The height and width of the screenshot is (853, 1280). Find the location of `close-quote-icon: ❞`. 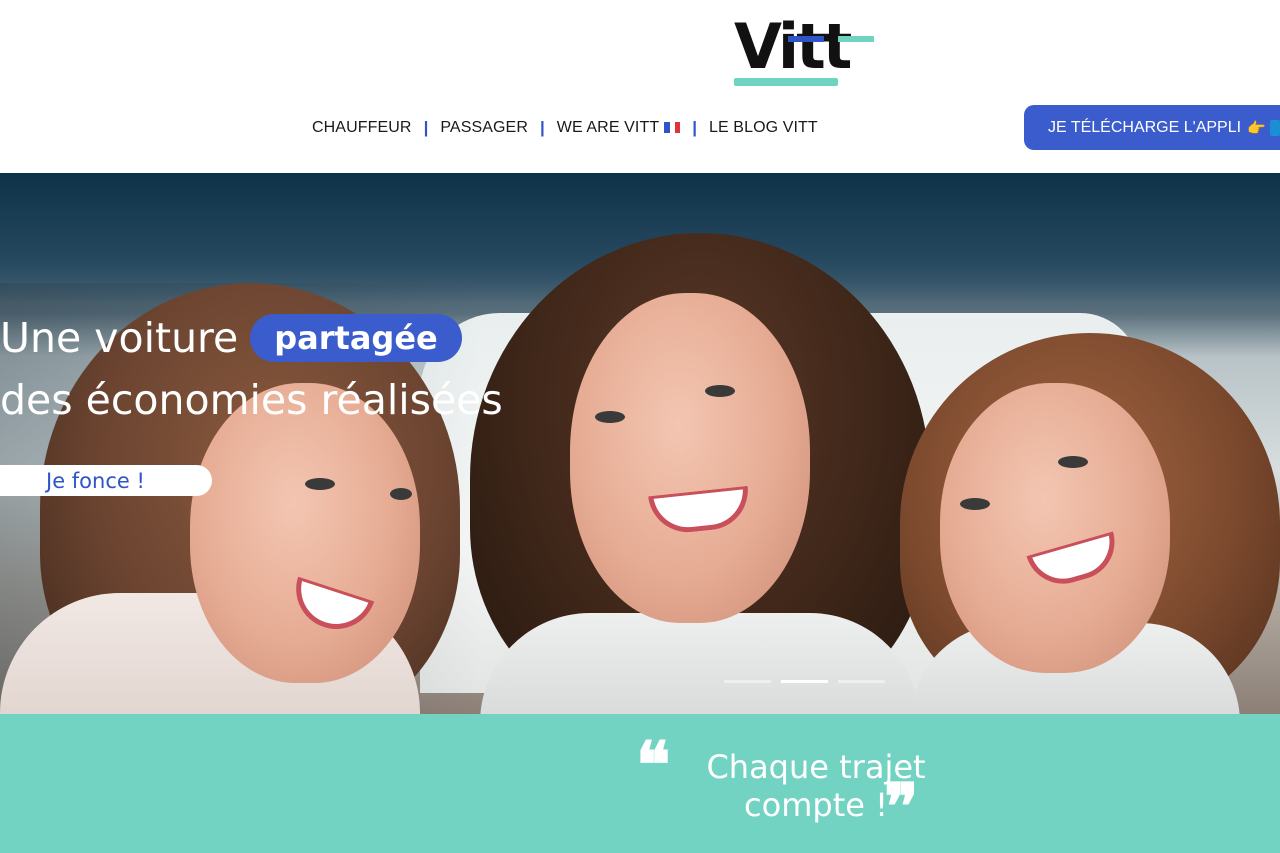

close-quote-icon: ❞ is located at coordinates (901, 807).